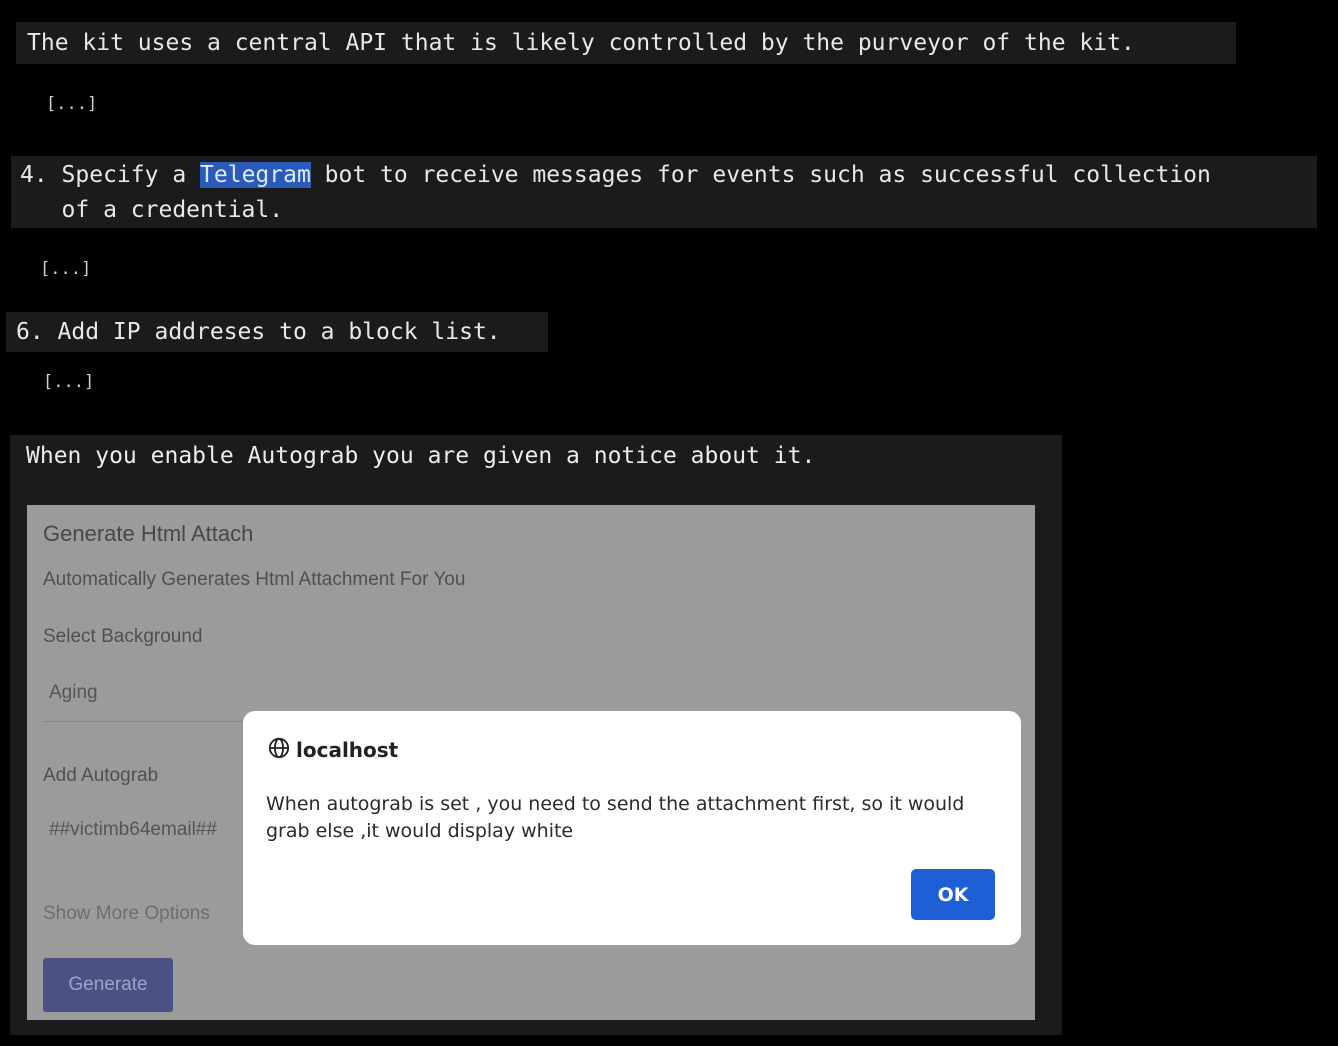 The height and width of the screenshot is (1046, 1338). I want to click on list-item-6: 6. Add IP addreses to a block list., so click(277, 332).